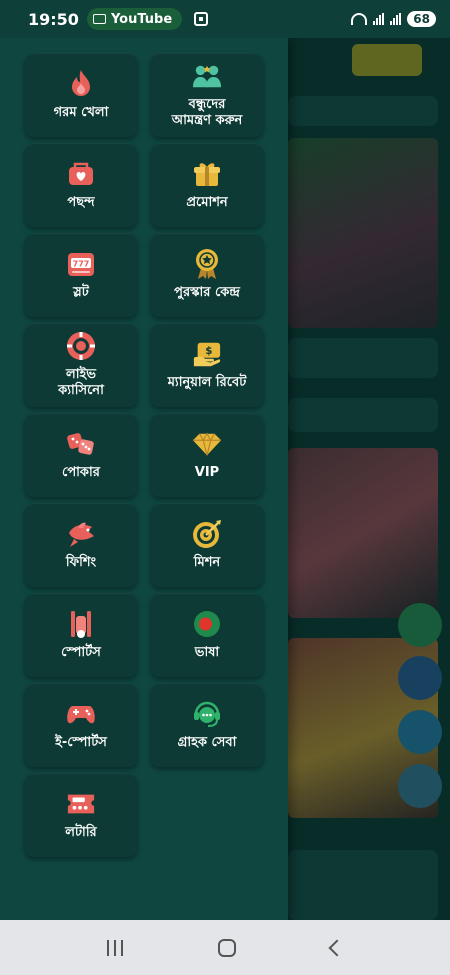  Describe the element at coordinates (207, 534) in the screenshot. I see `target-icon` at that location.